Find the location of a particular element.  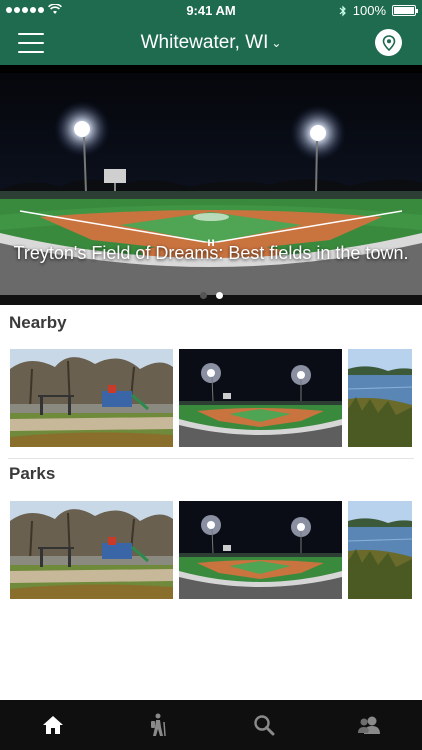

section-divider is located at coordinates (211, 458).